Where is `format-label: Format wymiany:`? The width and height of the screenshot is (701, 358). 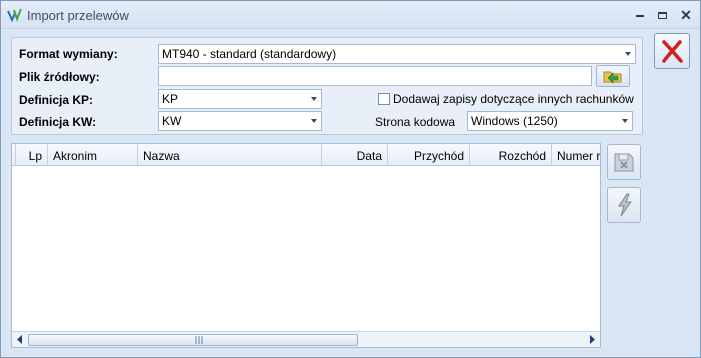
format-label: Format wymiany: is located at coordinates (68, 54).